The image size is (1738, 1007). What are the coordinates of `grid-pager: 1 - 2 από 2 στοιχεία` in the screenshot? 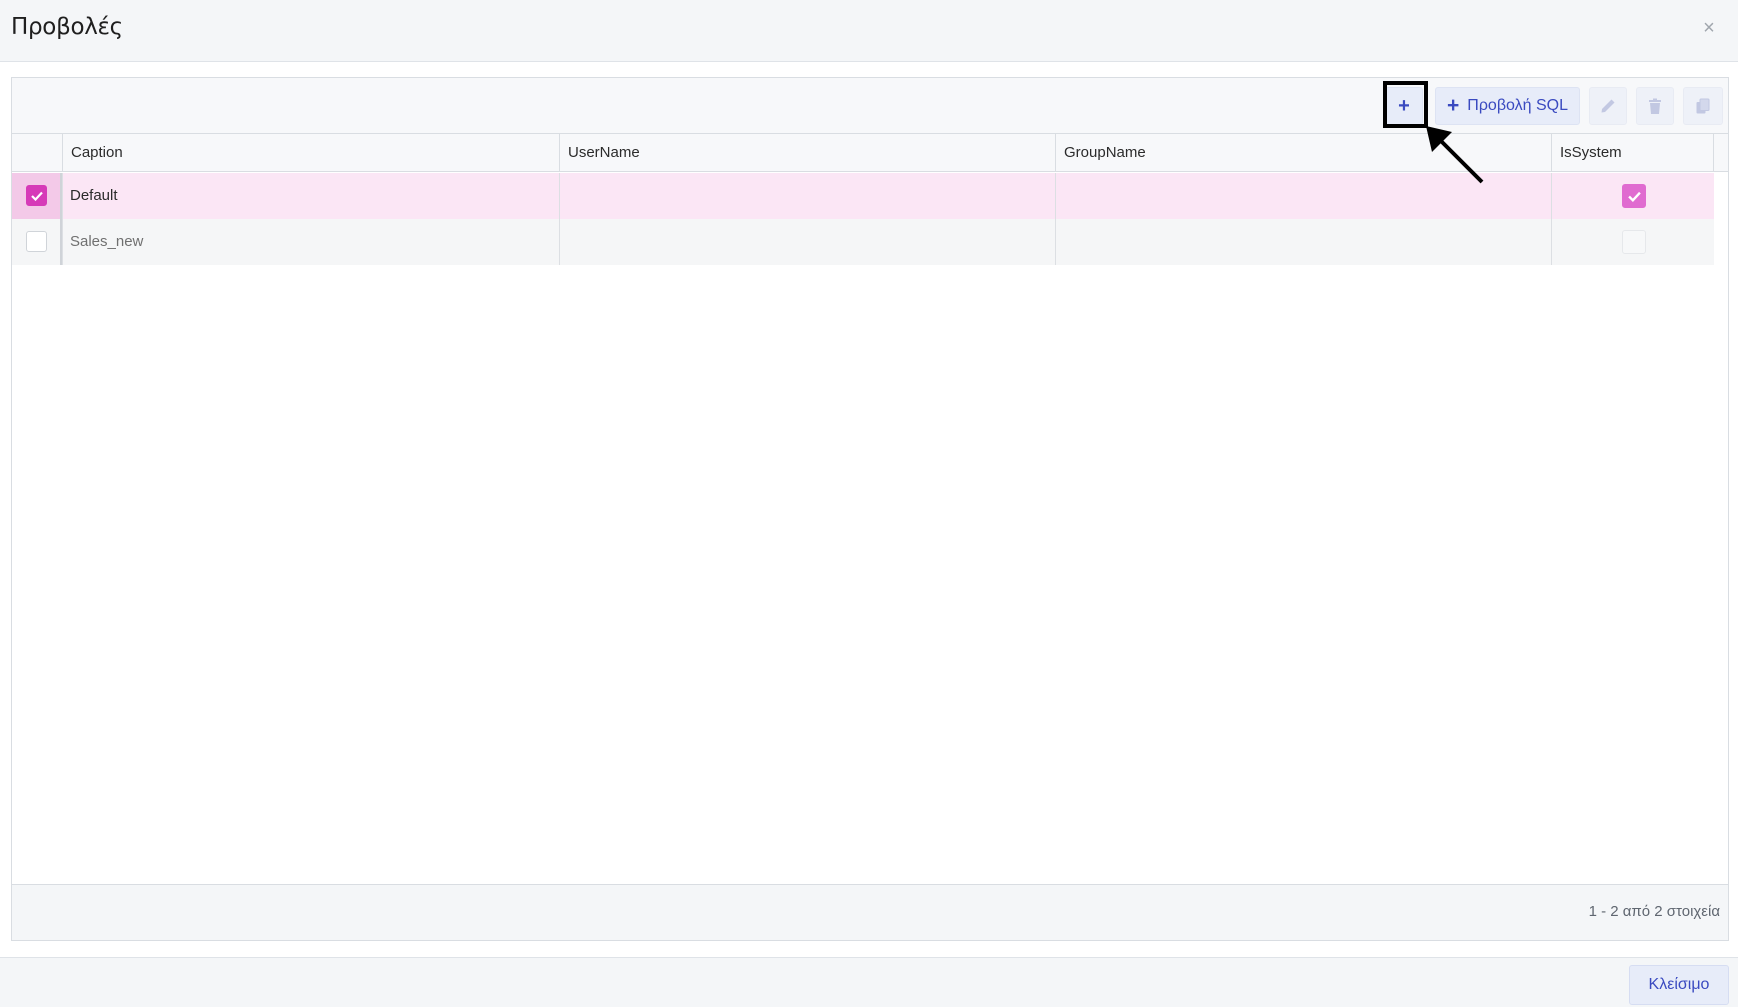 It's located at (870, 912).